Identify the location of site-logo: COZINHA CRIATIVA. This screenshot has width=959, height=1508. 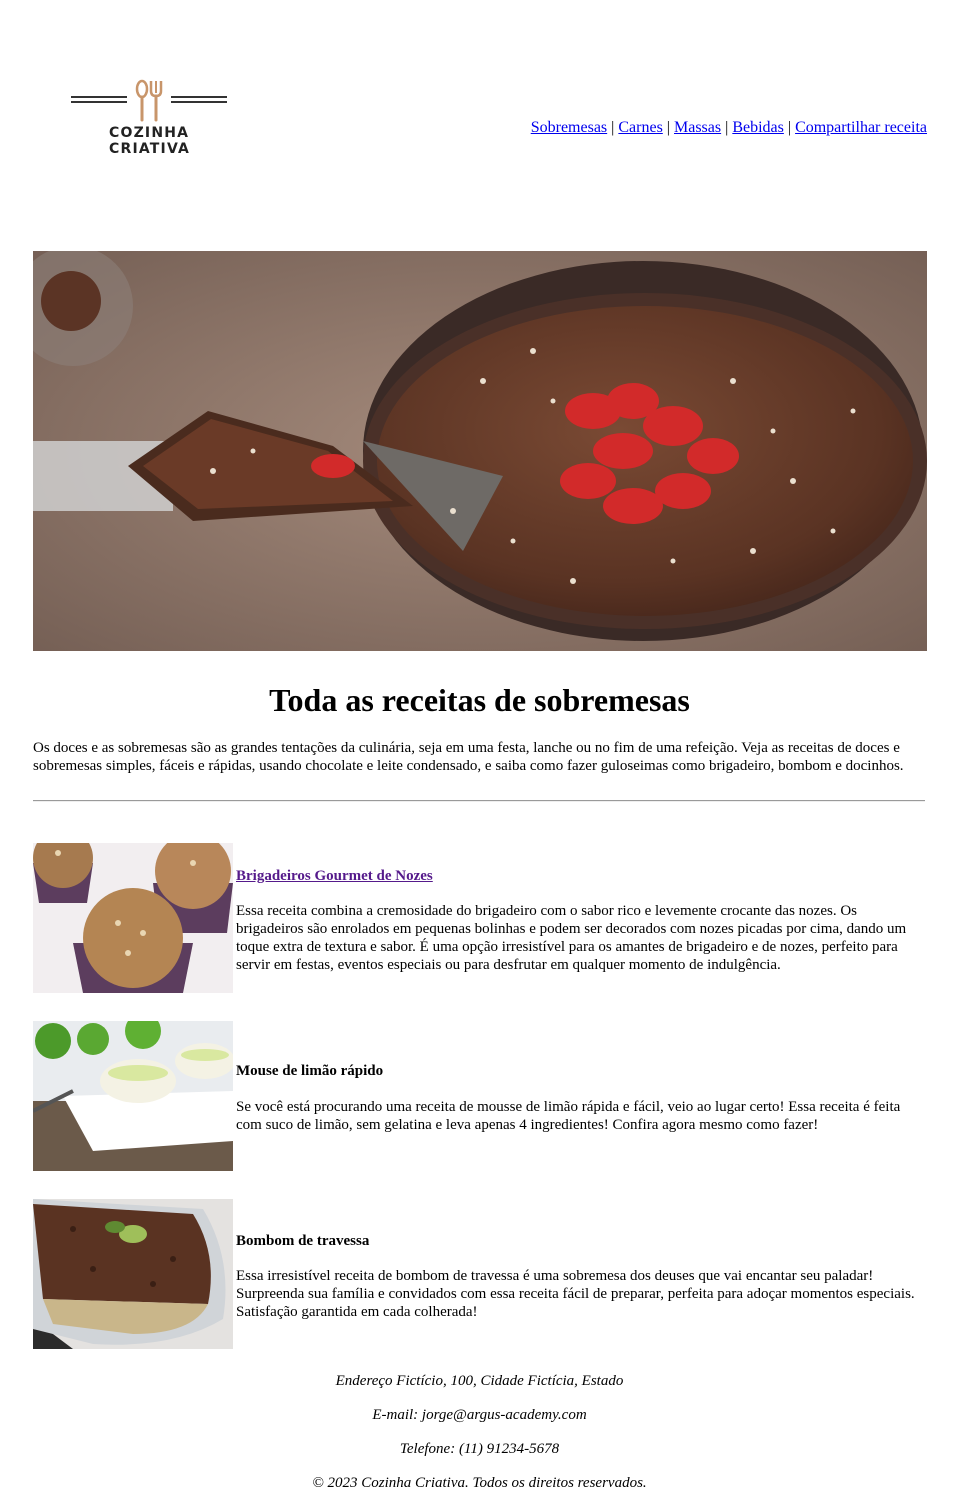
(149, 119).